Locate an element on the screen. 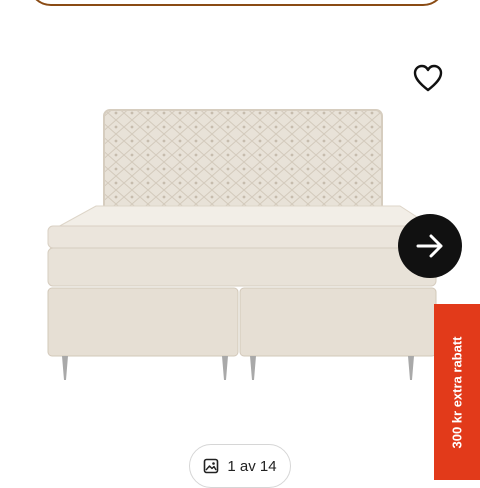 This screenshot has height=488, width=480. image-gallery-icon is located at coordinates (211, 466).